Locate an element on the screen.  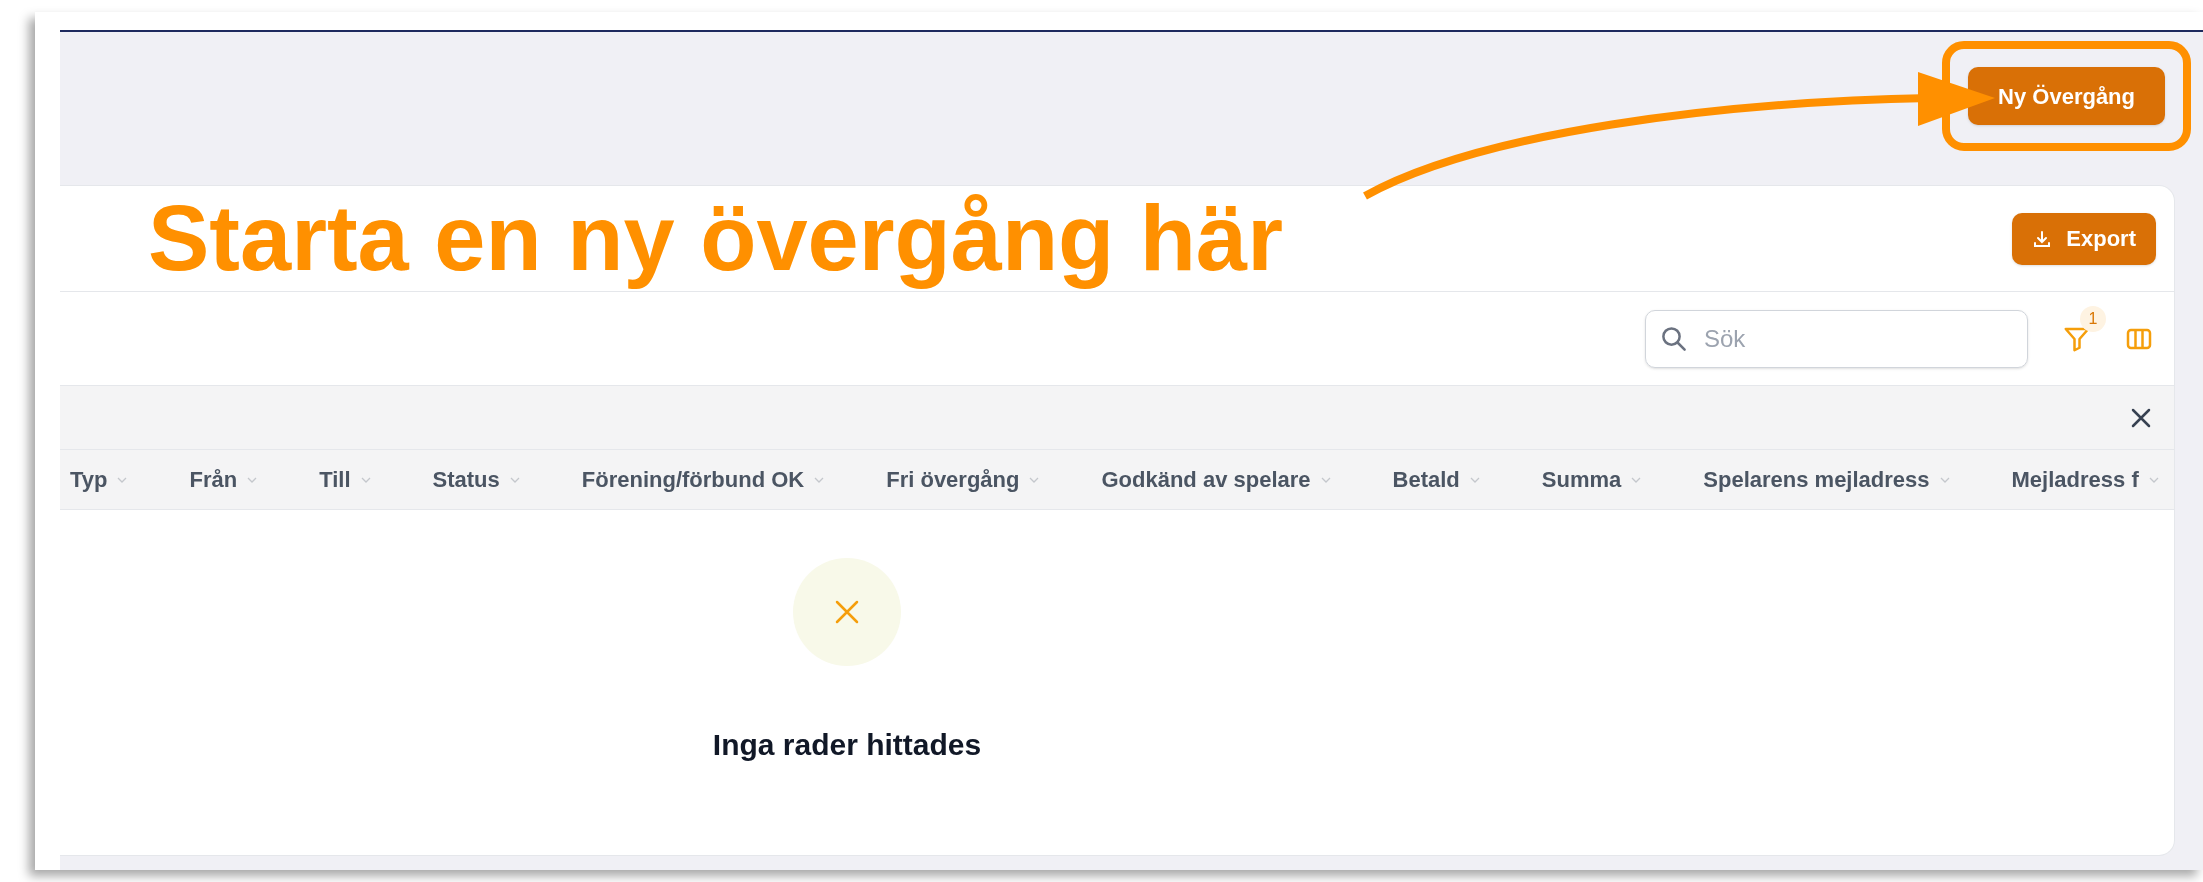
search-field: Sök is located at coordinates (1836, 338).